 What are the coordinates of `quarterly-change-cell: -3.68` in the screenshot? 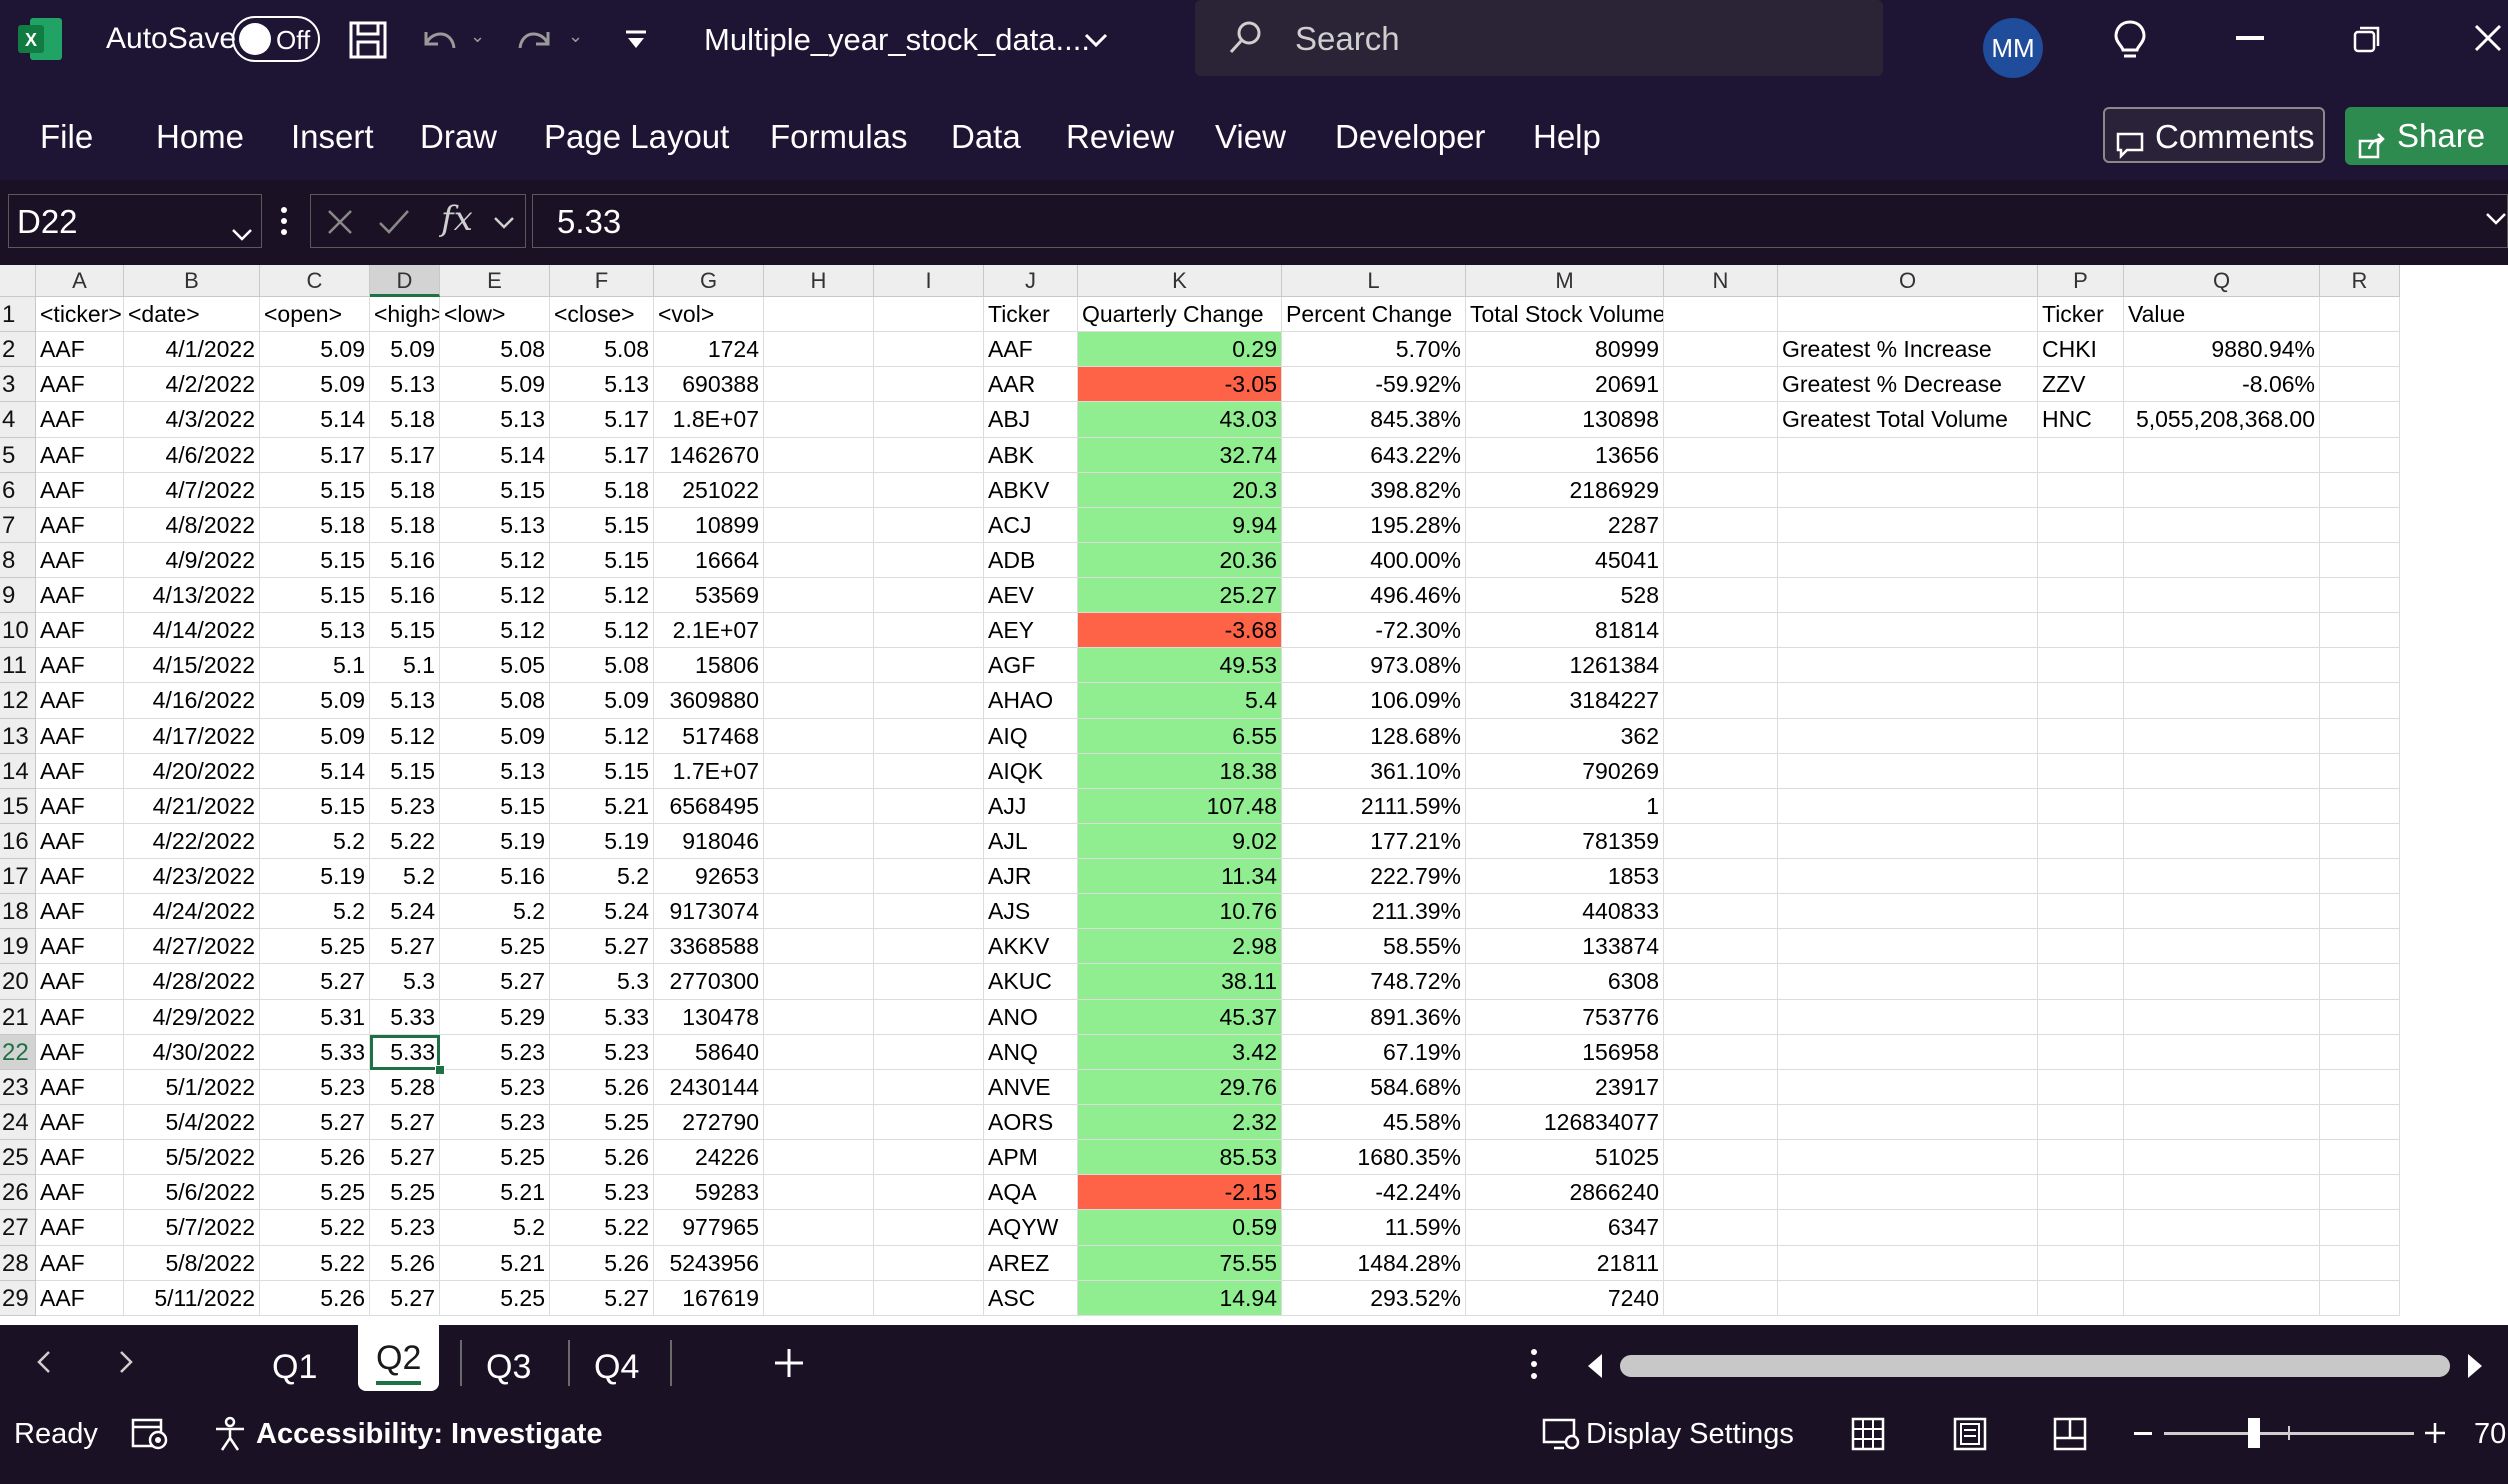 It's located at (1180, 631).